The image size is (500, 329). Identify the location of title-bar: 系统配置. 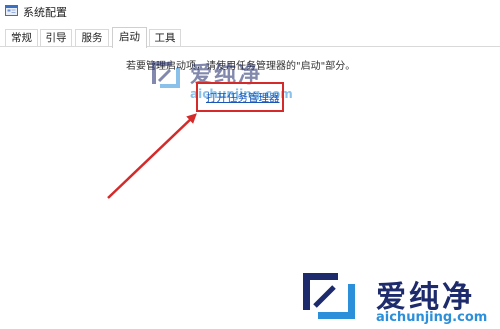
(250, 11).